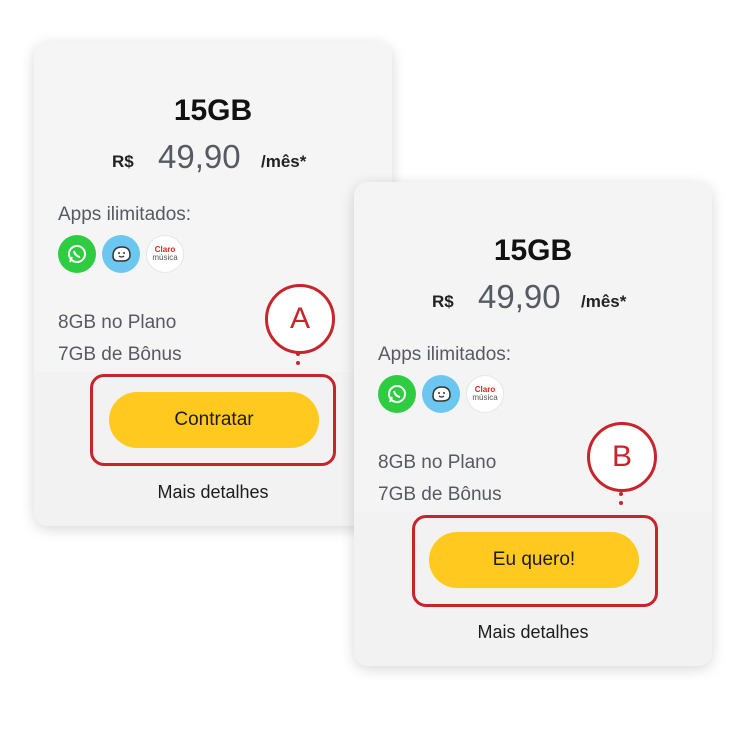 The image size is (745, 745). I want to click on annotation-label-a: A, so click(300, 319).